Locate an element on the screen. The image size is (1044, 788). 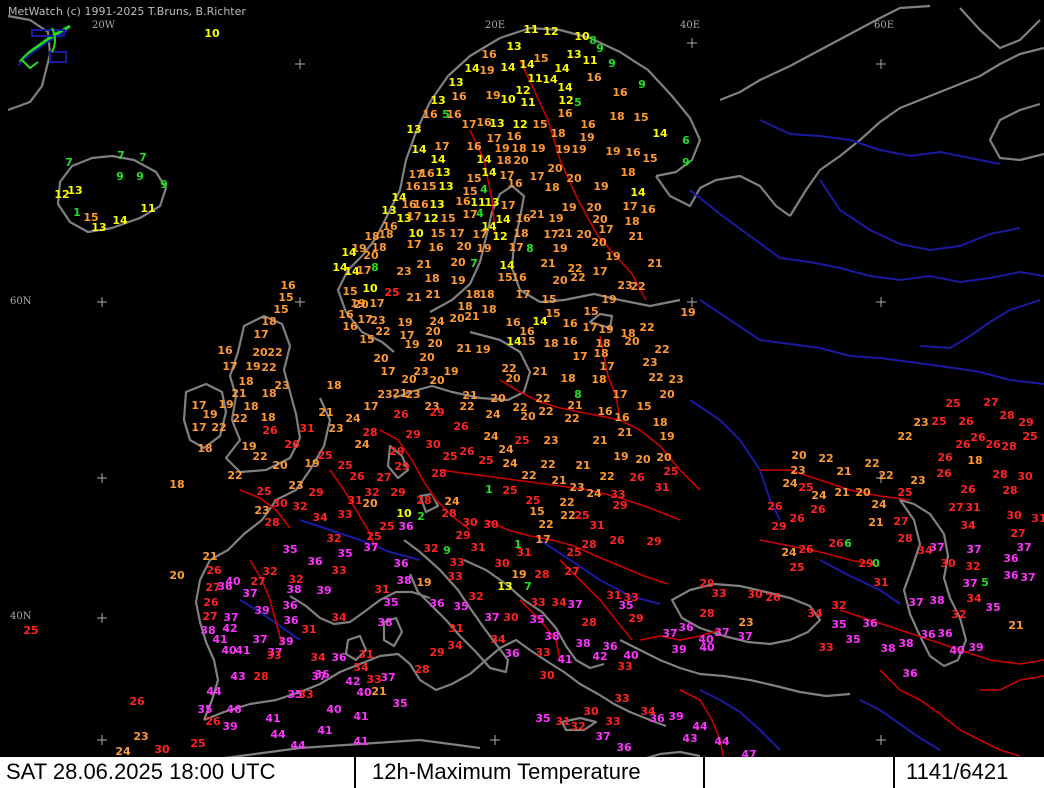
station-value: 12 is located at coordinates (499, 236).